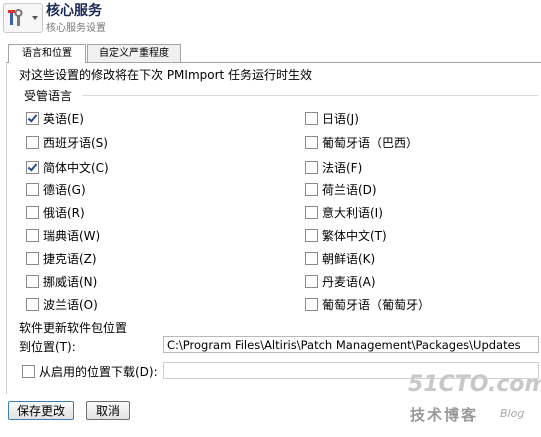 Image resolution: width=541 pixels, height=437 pixels. I want to click on page-subtitle: 核心服务设置, so click(76, 28).